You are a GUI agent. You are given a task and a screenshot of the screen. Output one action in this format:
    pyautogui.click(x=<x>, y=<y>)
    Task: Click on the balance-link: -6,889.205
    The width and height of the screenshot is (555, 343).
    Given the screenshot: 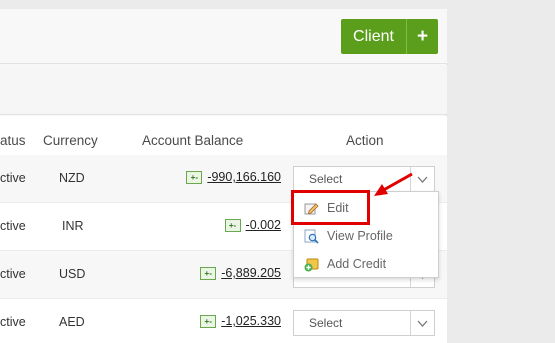 What is the action you would take?
    pyautogui.click(x=251, y=273)
    